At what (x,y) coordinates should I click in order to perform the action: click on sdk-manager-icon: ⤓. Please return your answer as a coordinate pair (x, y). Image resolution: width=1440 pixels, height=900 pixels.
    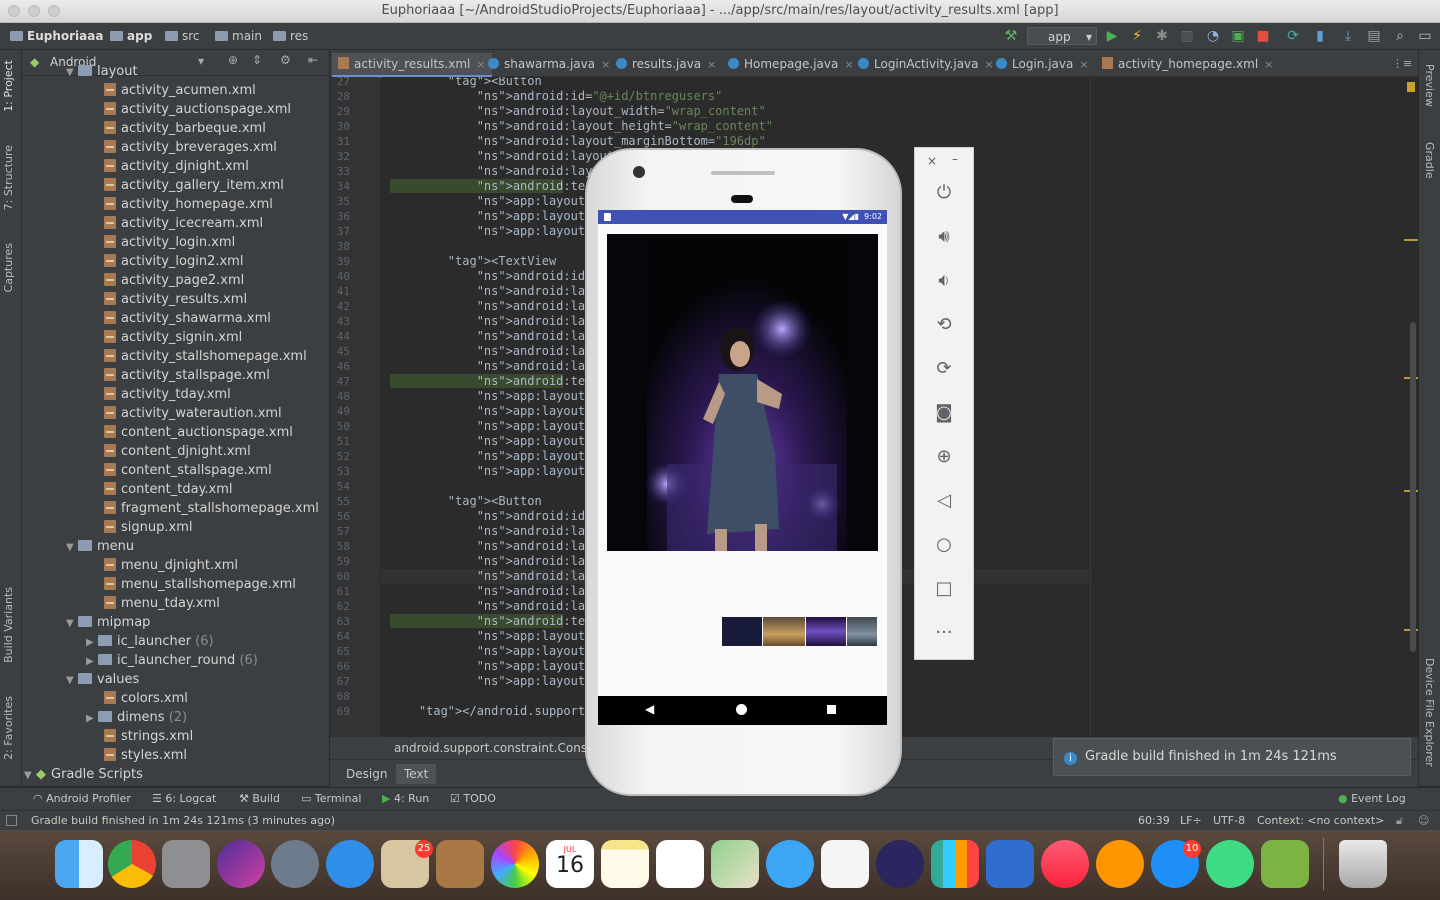
    Looking at the image, I should click on (1348, 36).